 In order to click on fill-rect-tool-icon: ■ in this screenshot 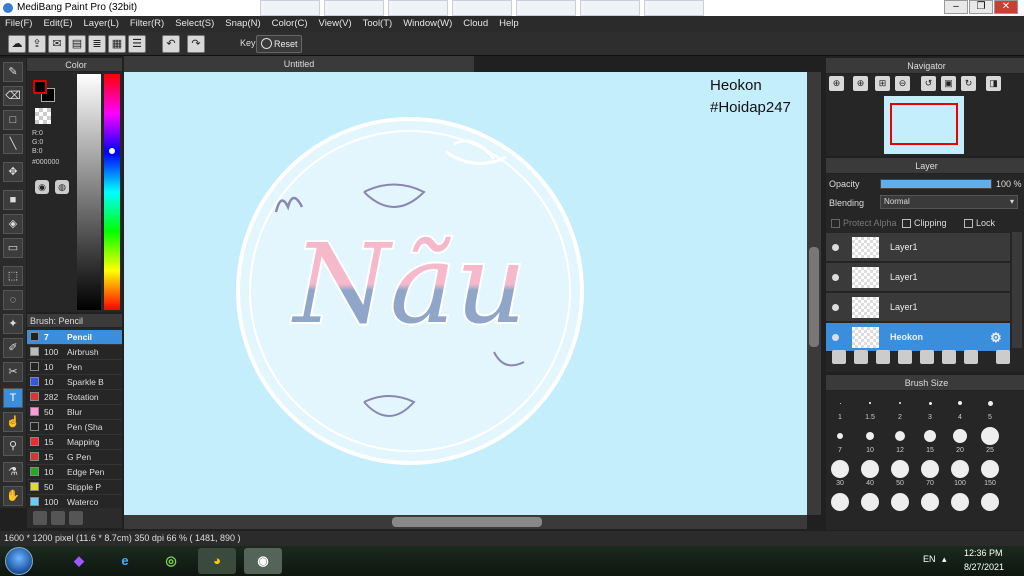, I will do `click(13, 200)`.